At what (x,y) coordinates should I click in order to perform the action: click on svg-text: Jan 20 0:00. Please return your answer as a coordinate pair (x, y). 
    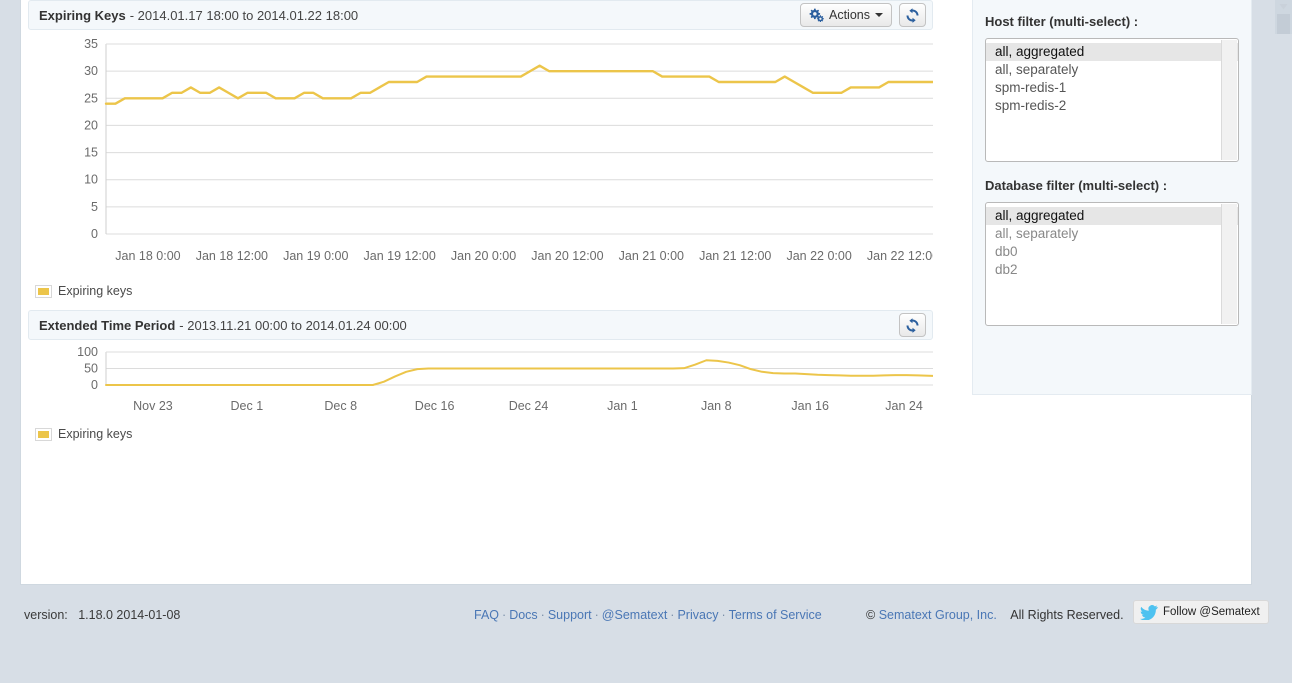
    Looking at the image, I should click on (483, 256).